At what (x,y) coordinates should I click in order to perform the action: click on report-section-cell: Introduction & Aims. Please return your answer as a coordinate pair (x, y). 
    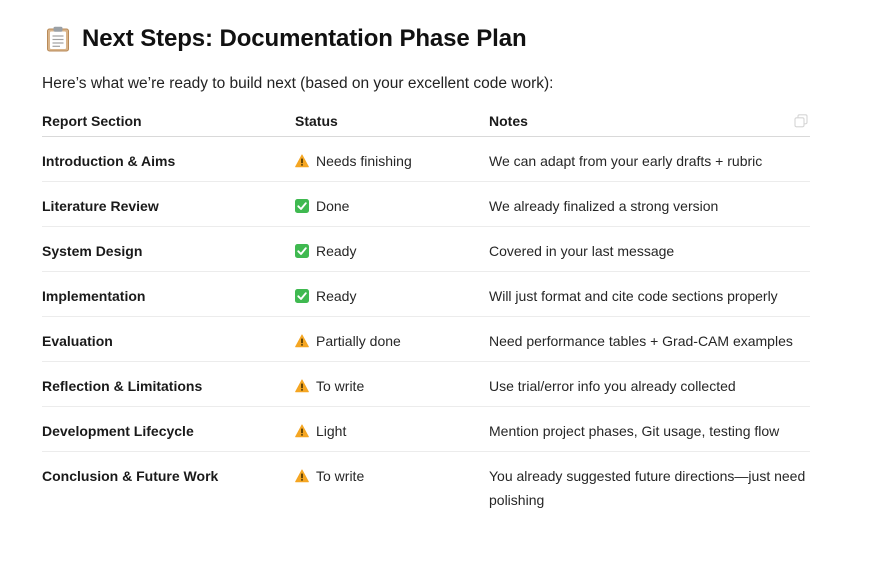
    Looking at the image, I should click on (168, 159).